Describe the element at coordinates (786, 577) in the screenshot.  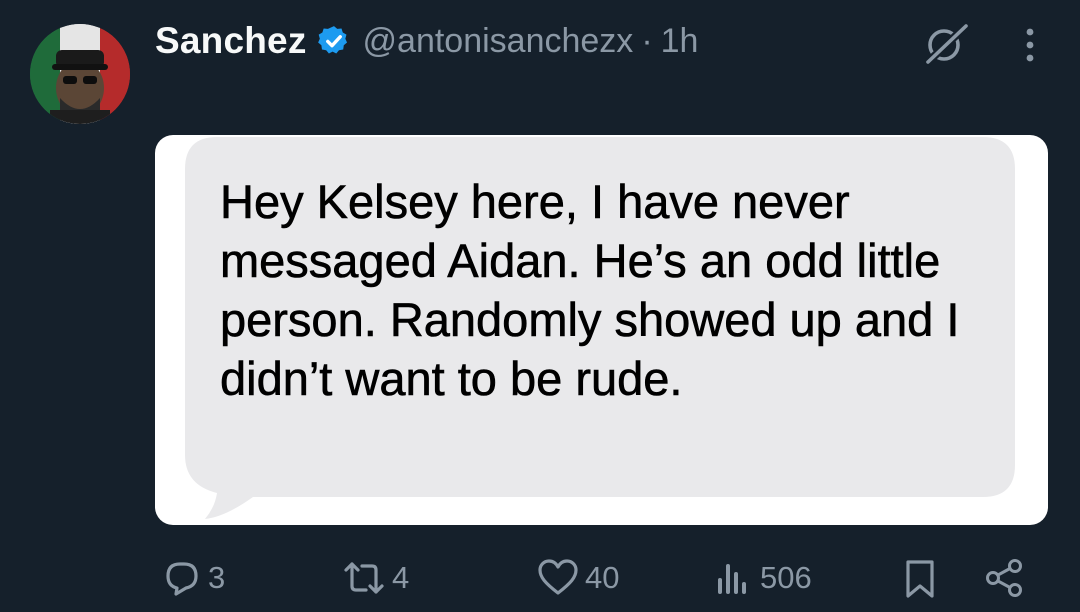
I see `views-count: 506` at that location.